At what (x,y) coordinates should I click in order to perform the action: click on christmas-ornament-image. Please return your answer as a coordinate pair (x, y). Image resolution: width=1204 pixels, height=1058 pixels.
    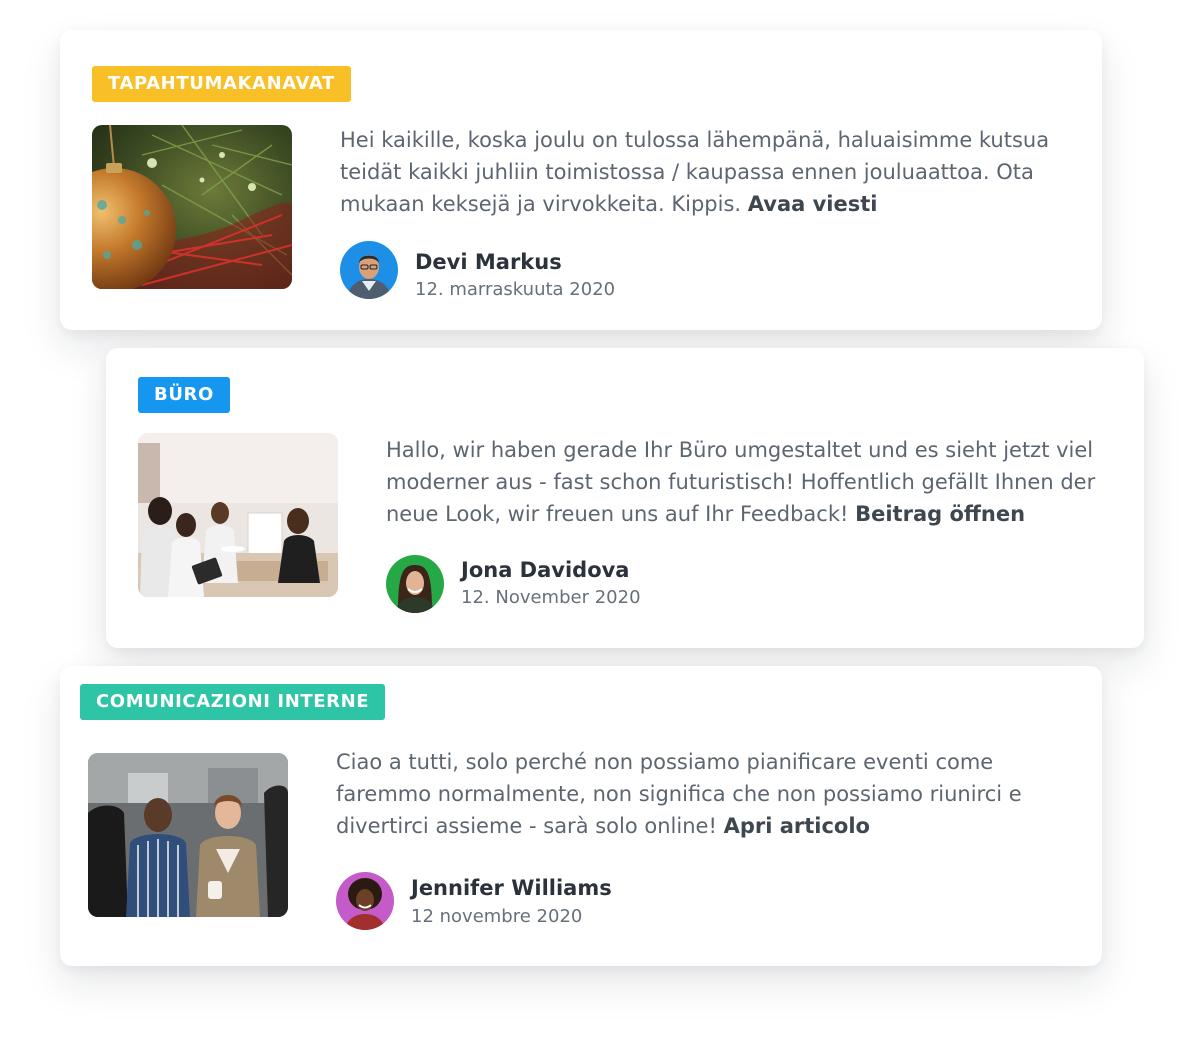
    Looking at the image, I should click on (192, 207).